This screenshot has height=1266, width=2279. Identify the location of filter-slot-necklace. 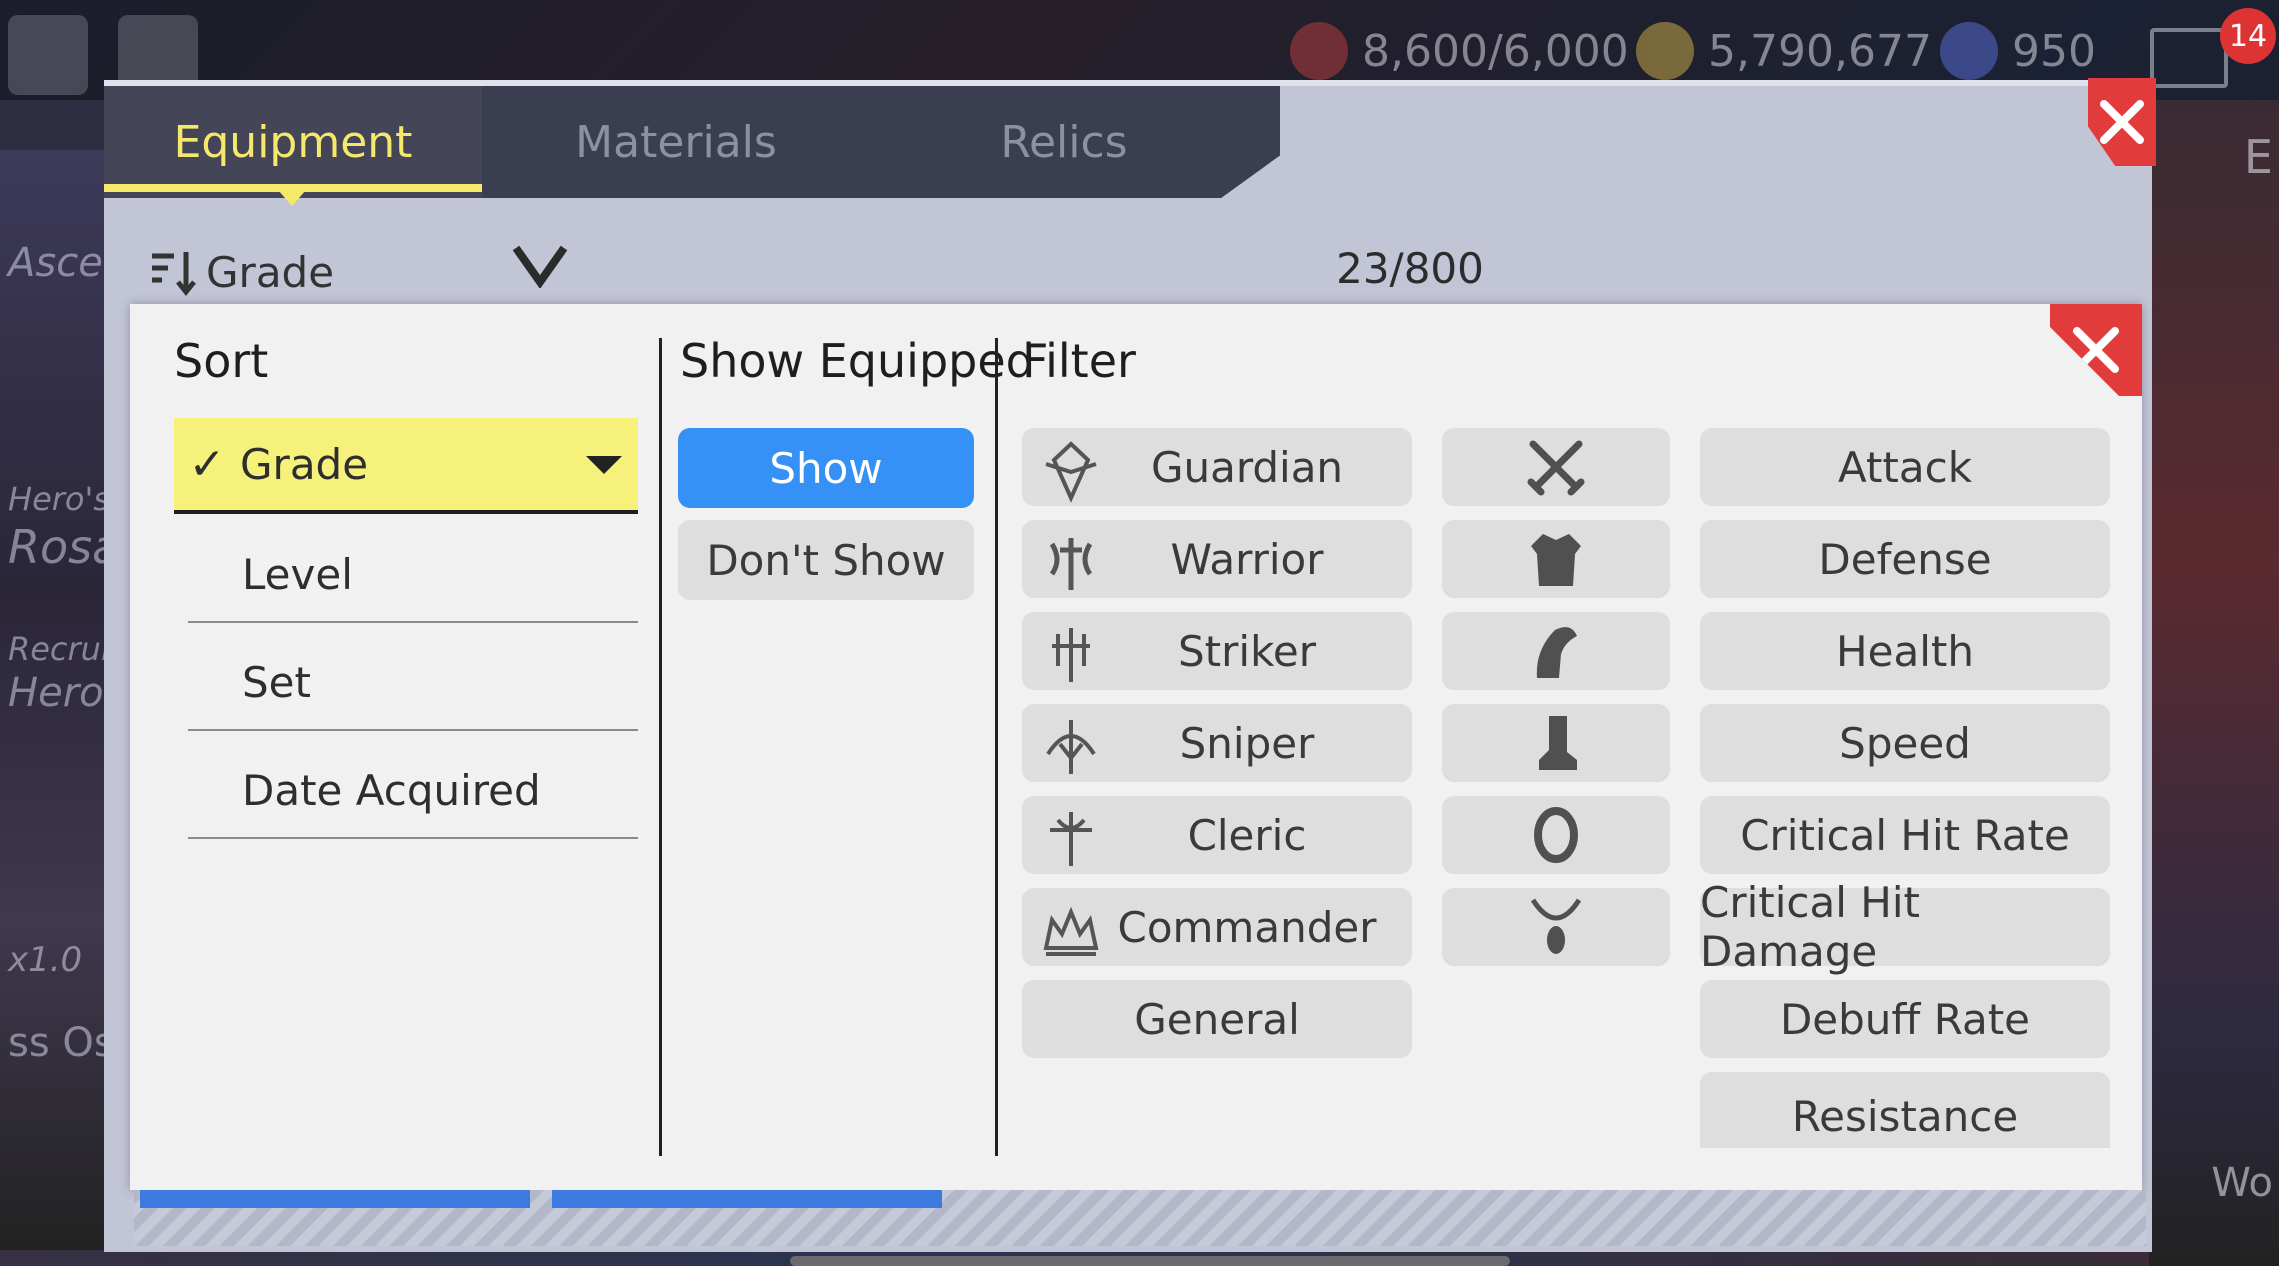
(1556, 927).